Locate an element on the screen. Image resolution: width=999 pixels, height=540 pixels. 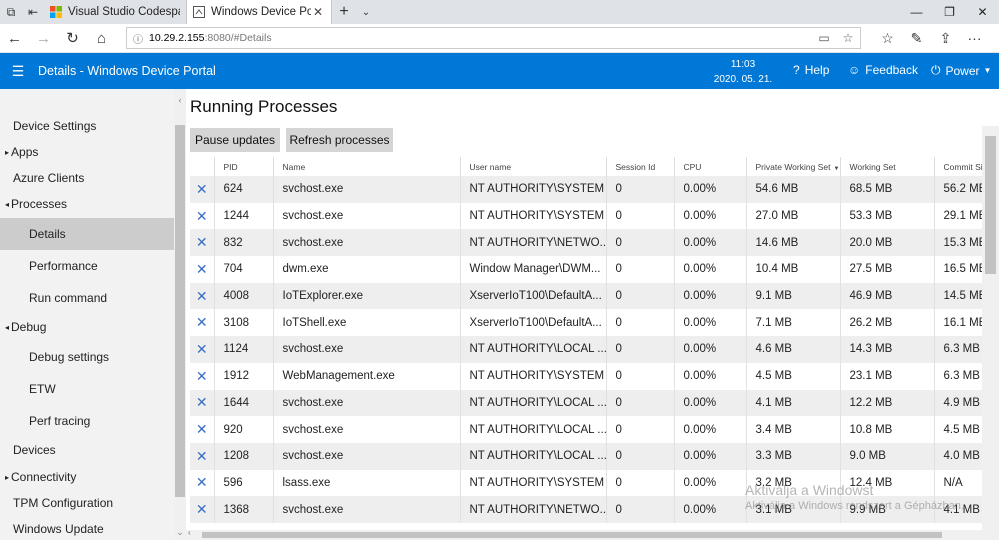
column-header-private-working-set: Private Working Set ▼ is located at coordinates (792, 166).